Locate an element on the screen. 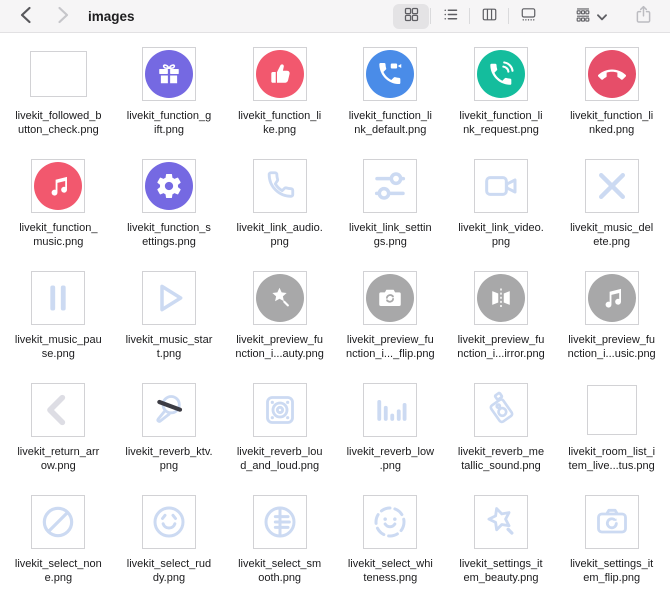 This screenshot has height=606, width=670. file-item: livekit_select_non e.png is located at coordinates (58, 546).